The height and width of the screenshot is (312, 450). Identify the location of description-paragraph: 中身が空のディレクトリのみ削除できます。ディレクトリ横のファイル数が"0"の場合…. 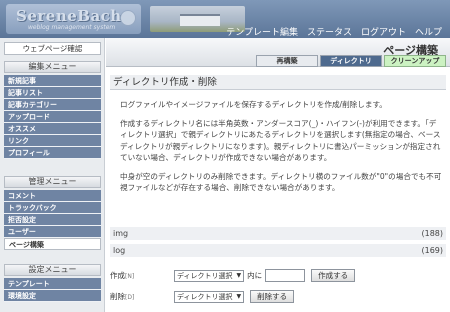
(281, 182).